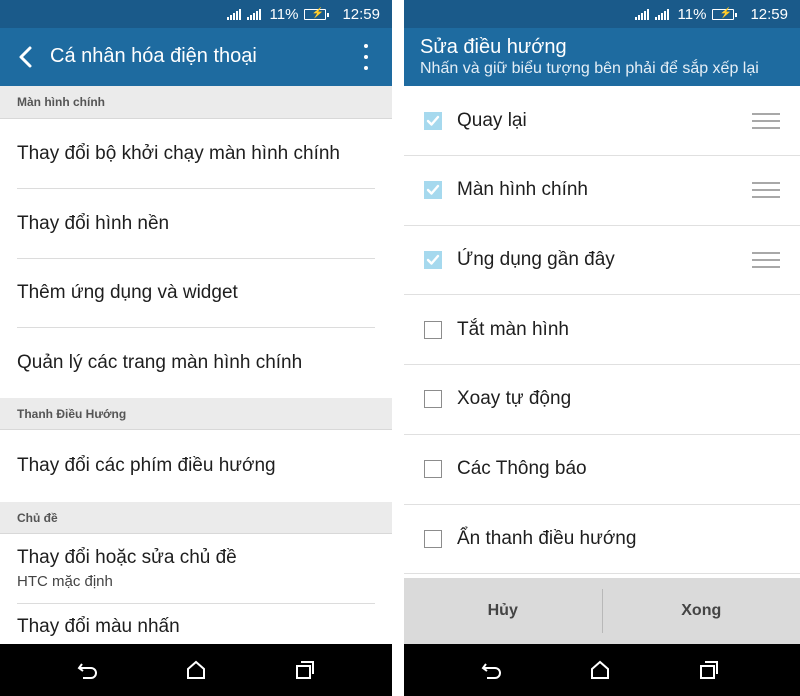 The width and height of the screenshot is (800, 696). What do you see at coordinates (514, 399) in the screenshot?
I see `nav-option-label: Xoay tự động` at bounding box center [514, 399].